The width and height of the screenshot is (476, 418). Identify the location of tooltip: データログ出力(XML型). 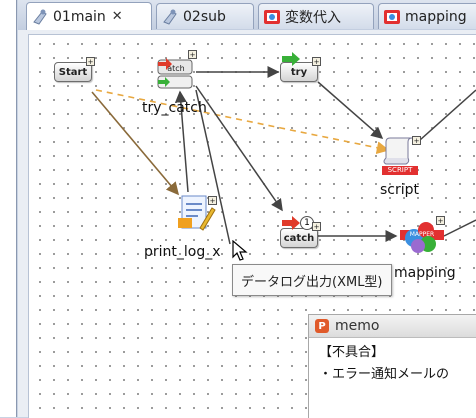
(312, 280).